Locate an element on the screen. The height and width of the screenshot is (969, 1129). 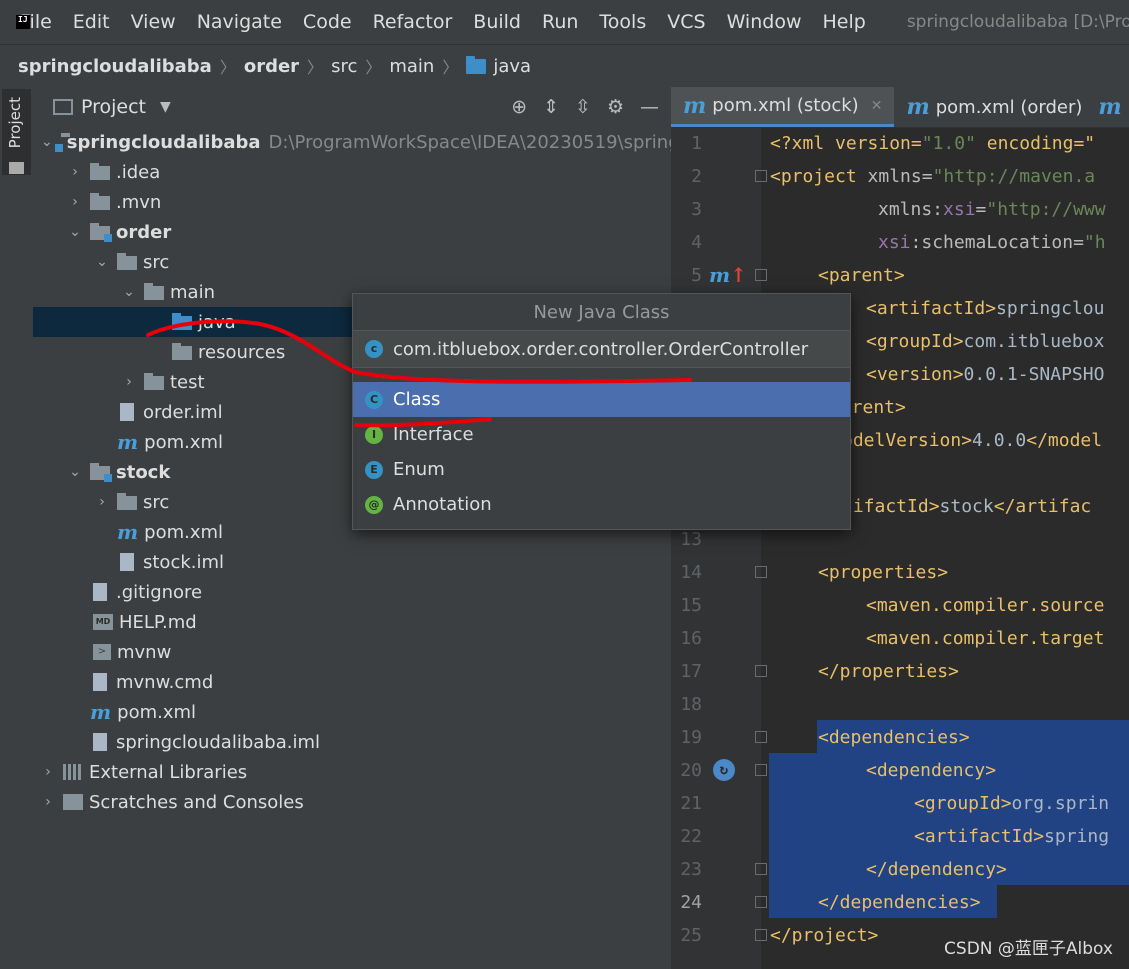
code-line: 24 </dependencies> is located at coordinates (900, 902).